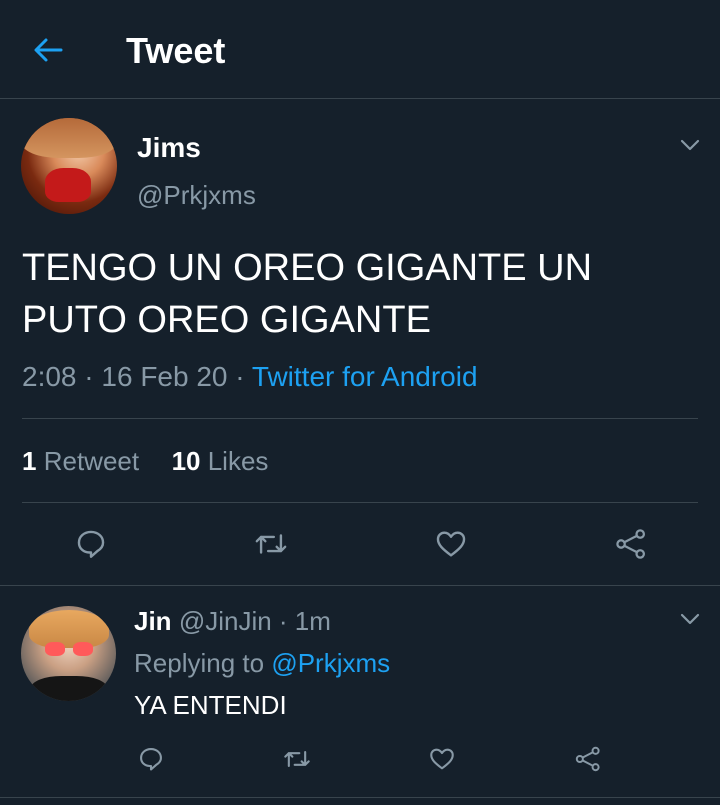 The image size is (720, 805). I want to click on retweets-label: Retweet, so click(91, 461).